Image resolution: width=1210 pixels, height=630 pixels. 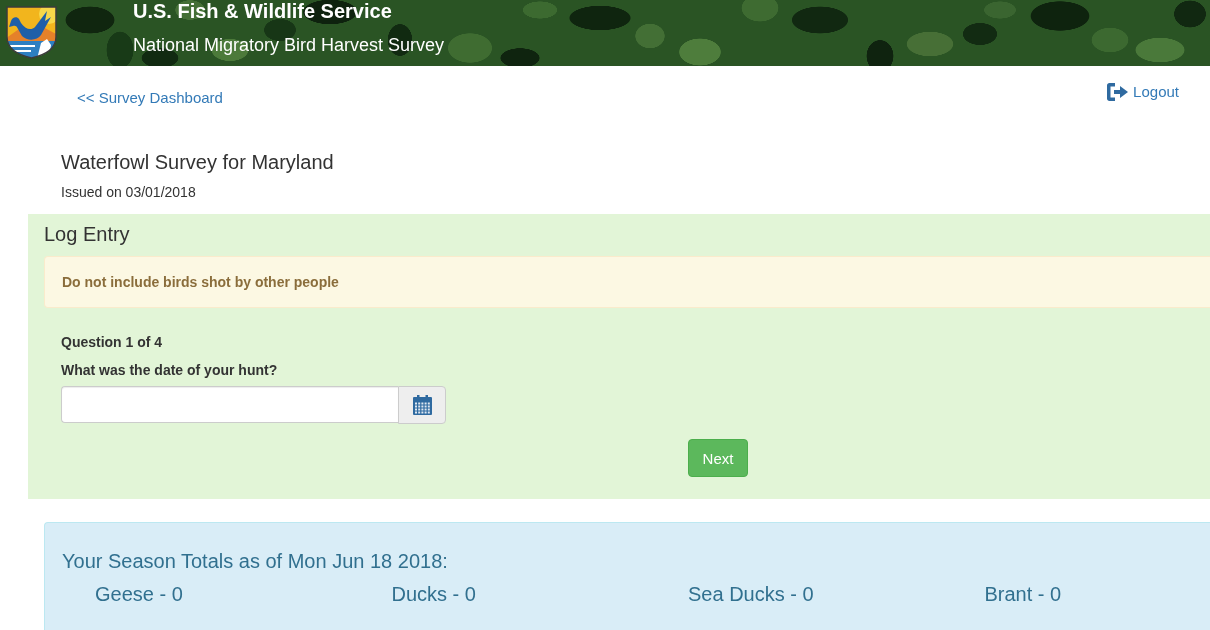 What do you see at coordinates (1142, 92) in the screenshot?
I see `logout-link: Logout` at bounding box center [1142, 92].